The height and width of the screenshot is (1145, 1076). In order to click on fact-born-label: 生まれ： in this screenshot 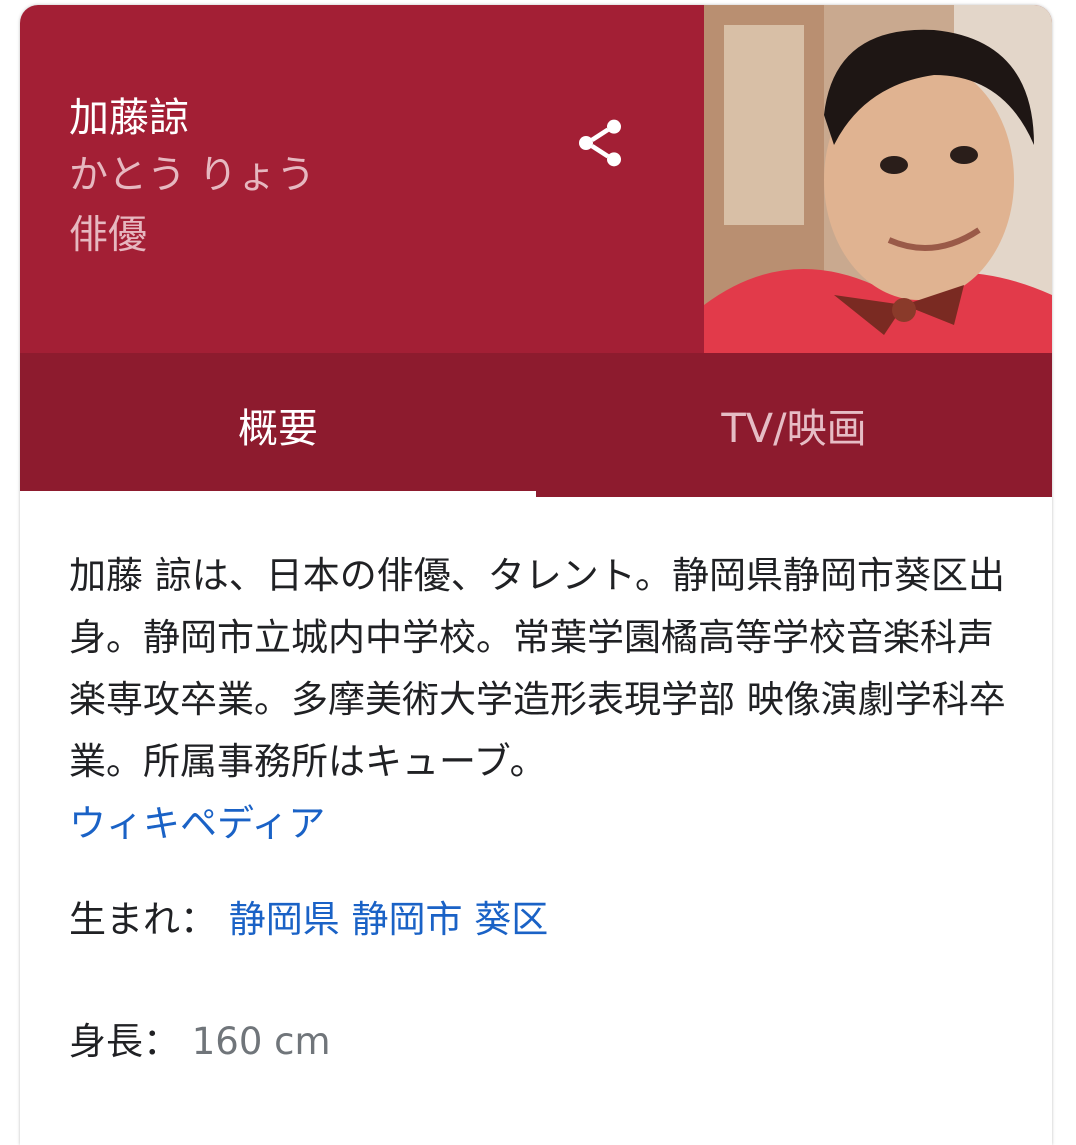, I will do `click(143, 919)`.